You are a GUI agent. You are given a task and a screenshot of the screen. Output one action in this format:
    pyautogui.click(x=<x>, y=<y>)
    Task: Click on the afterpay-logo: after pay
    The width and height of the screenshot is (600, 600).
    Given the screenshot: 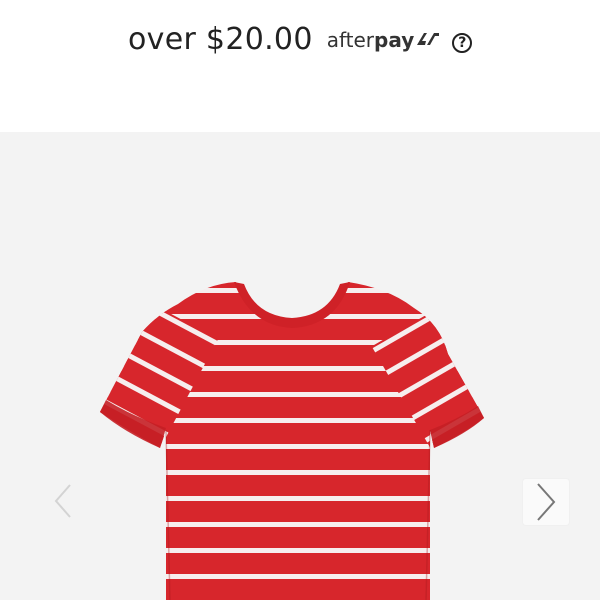 What is the action you would take?
    pyautogui.click(x=384, y=40)
    